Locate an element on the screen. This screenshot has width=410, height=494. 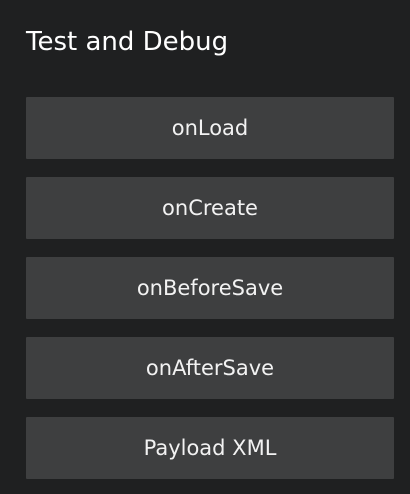
payload-xml-button: Payload XML is located at coordinates (210, 448).